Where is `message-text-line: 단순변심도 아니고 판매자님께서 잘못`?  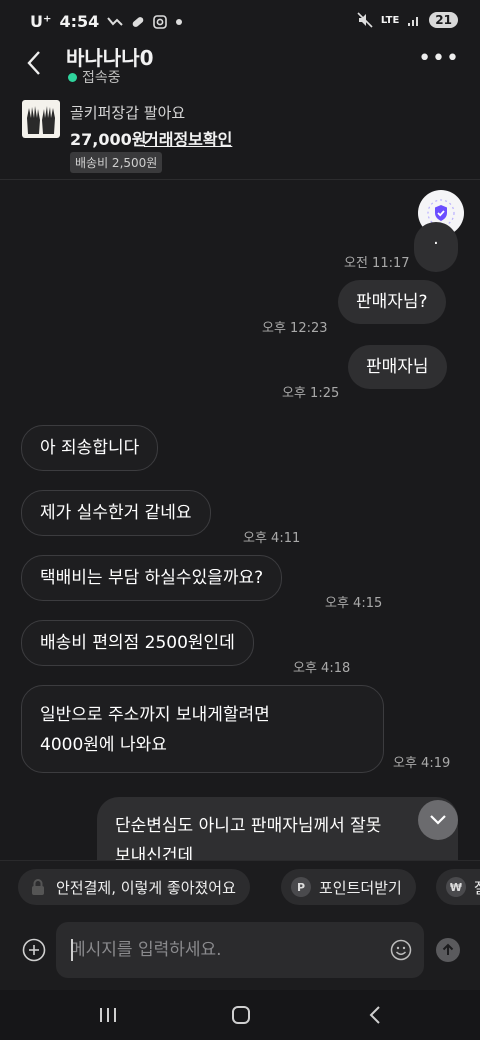 message-text-line: 단순변심도 아니고 판매자님께서 잘못 is located at coordinates (248, 826).